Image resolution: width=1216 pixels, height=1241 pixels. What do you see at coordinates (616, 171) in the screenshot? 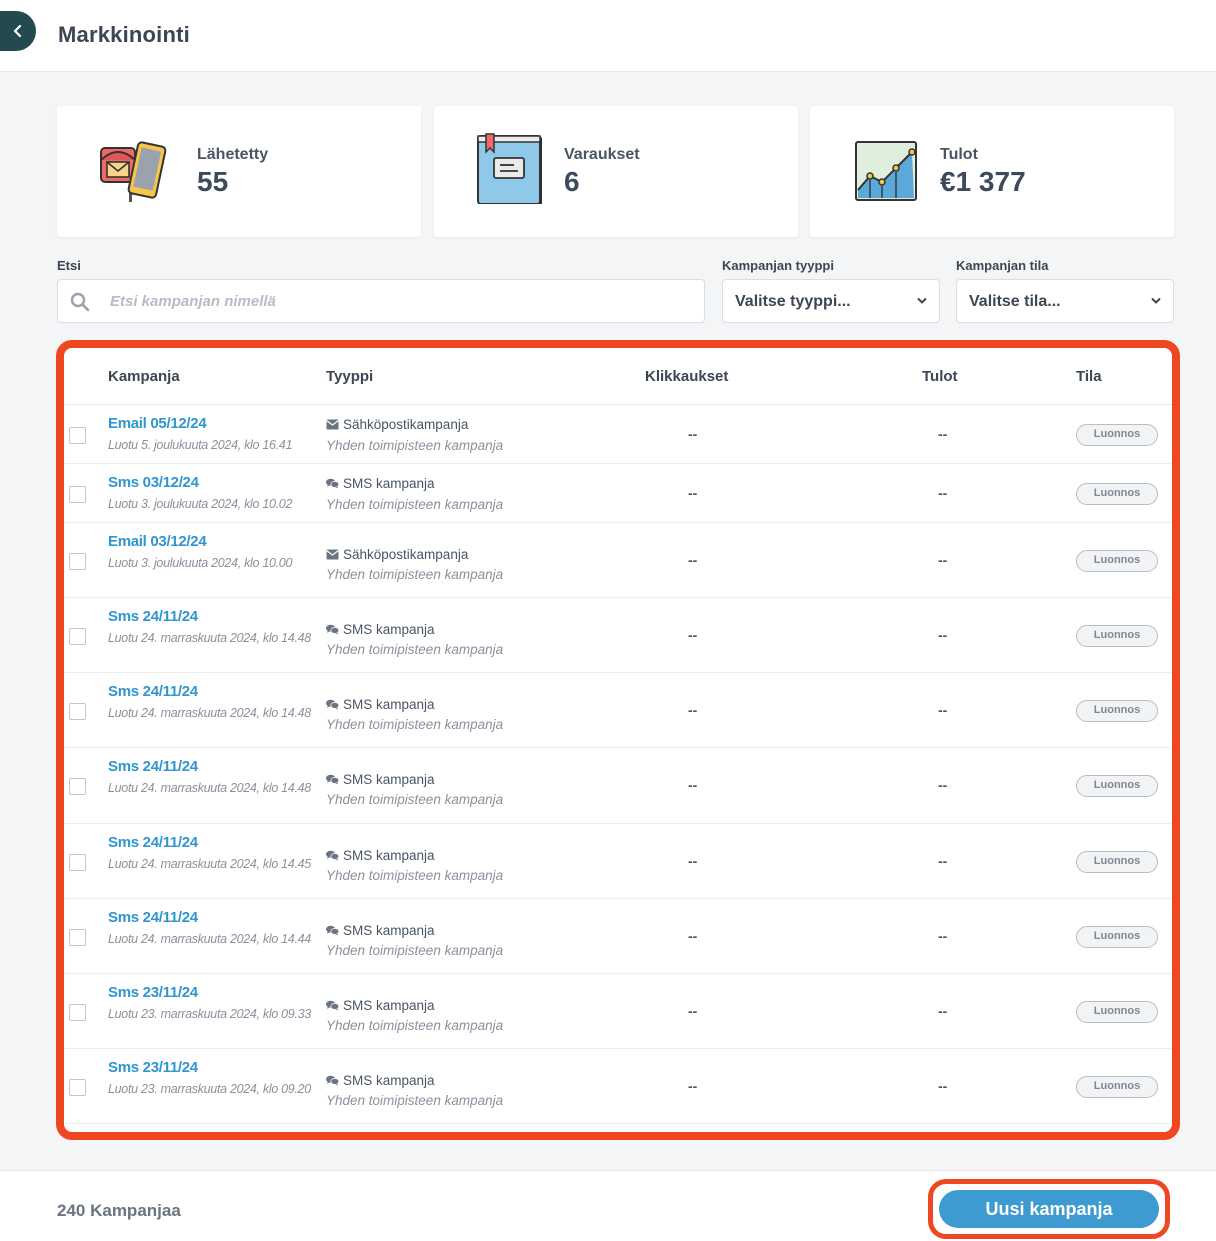
I see `stat-card-bookings: Varaukset 6` at bounding box center [616, 171].